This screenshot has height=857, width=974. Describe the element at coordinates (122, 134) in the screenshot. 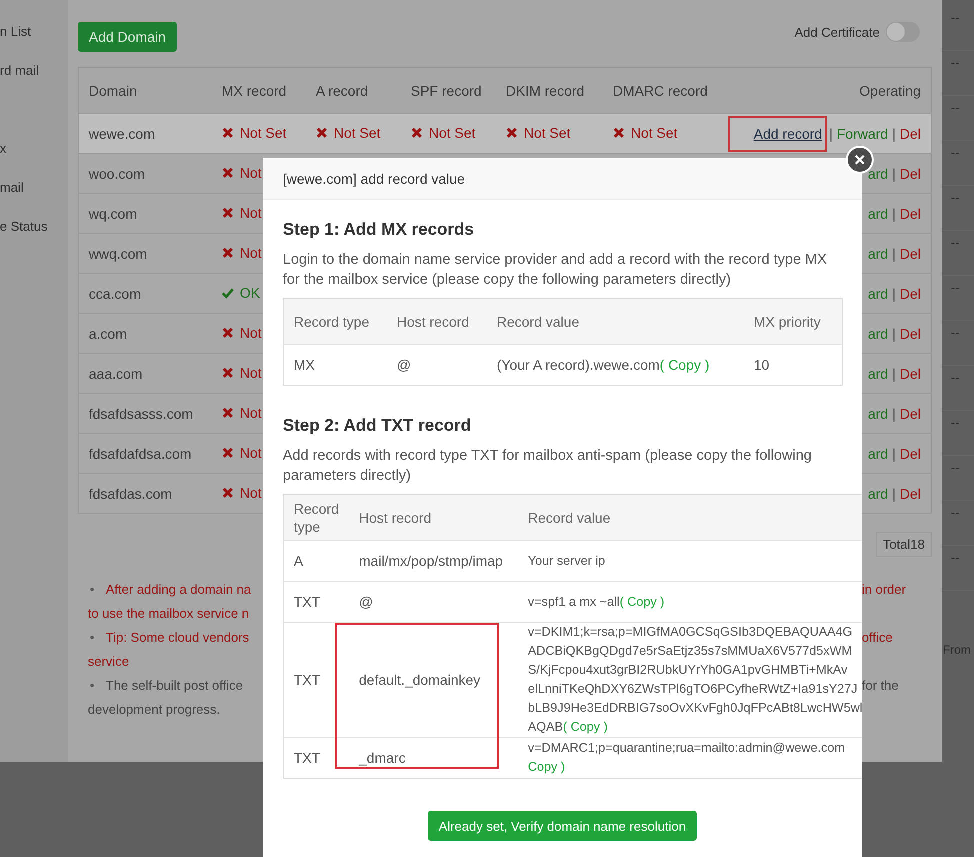

I see `domain-name: wewe.com` at that location.